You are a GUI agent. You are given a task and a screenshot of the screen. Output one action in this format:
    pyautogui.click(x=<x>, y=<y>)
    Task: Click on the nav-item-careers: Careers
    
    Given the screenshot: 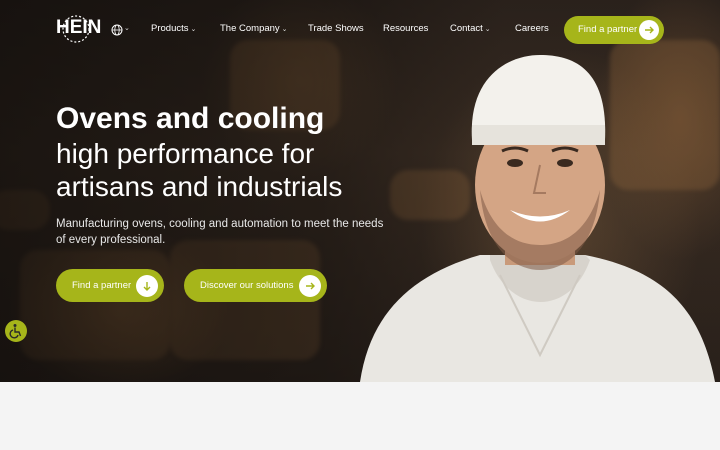 What is the action you would take?
    pyautogui.click(x=532, y=28)
    